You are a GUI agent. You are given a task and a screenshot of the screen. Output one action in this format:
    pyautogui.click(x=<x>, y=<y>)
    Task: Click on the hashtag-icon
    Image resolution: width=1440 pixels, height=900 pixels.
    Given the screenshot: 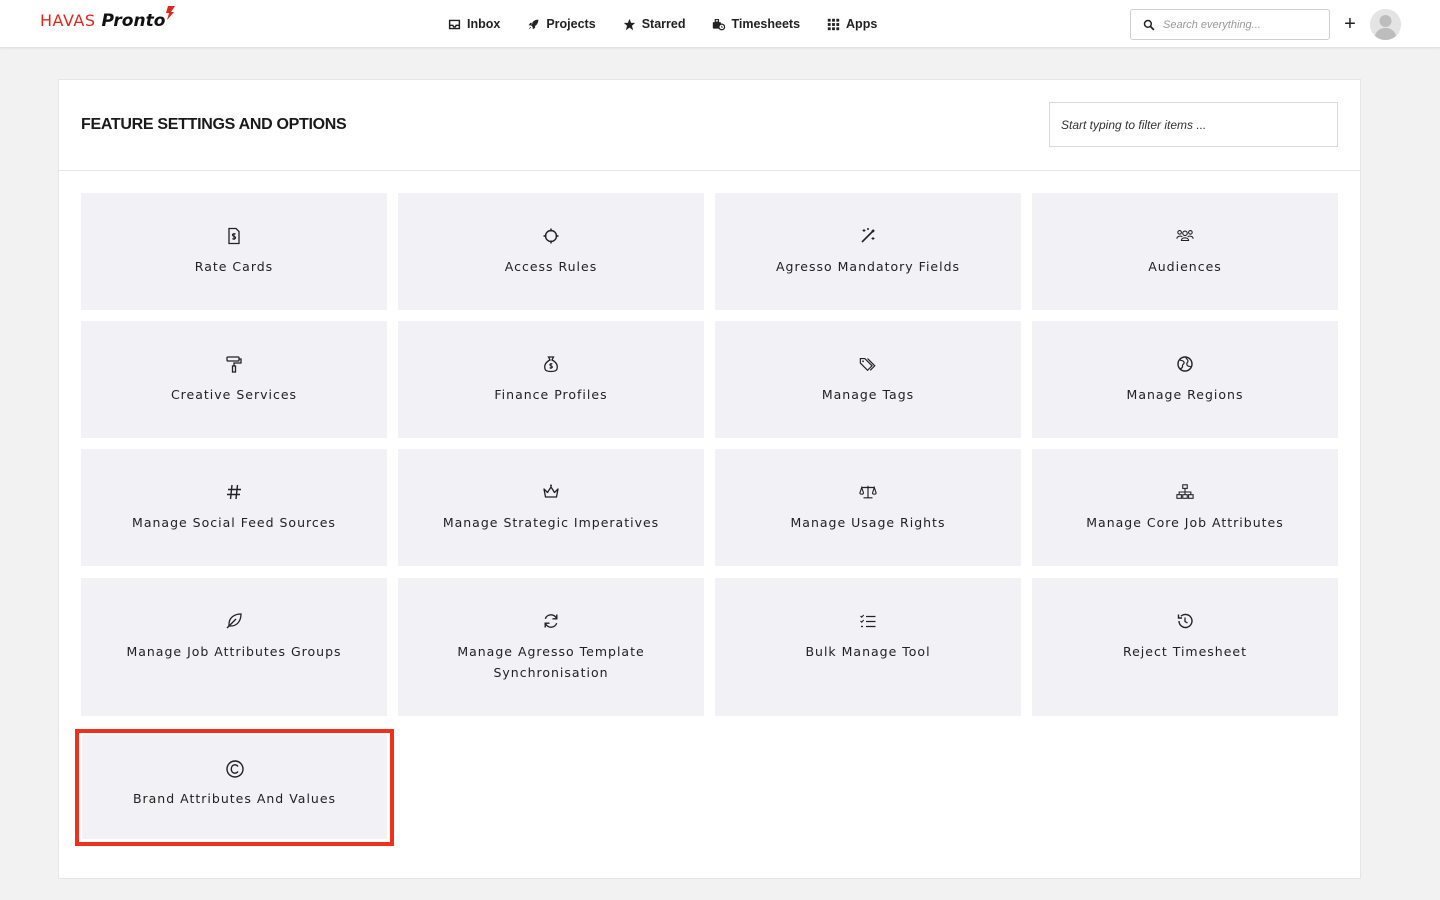 What is the action you would take?
    pyautogui.click(x=234, y=492)
    